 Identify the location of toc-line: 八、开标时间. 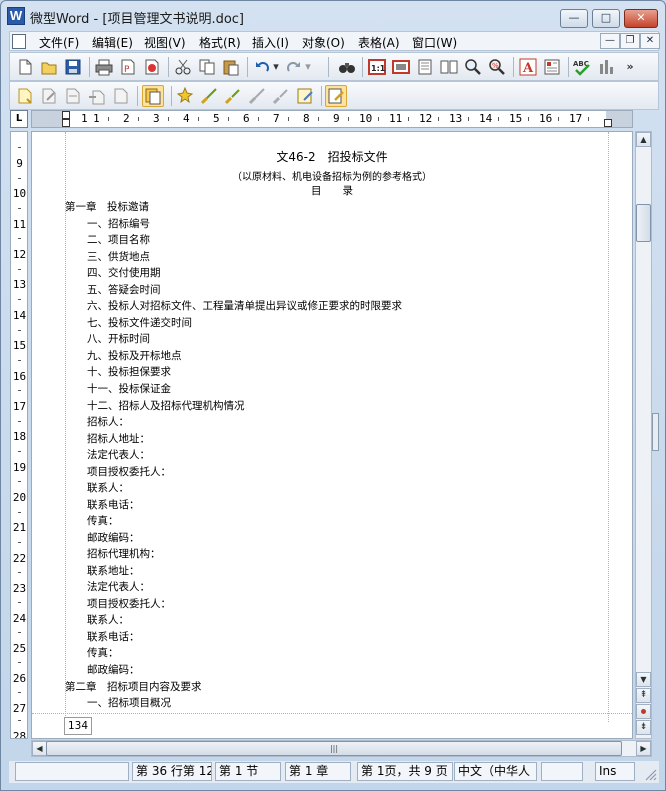
(118, 339).